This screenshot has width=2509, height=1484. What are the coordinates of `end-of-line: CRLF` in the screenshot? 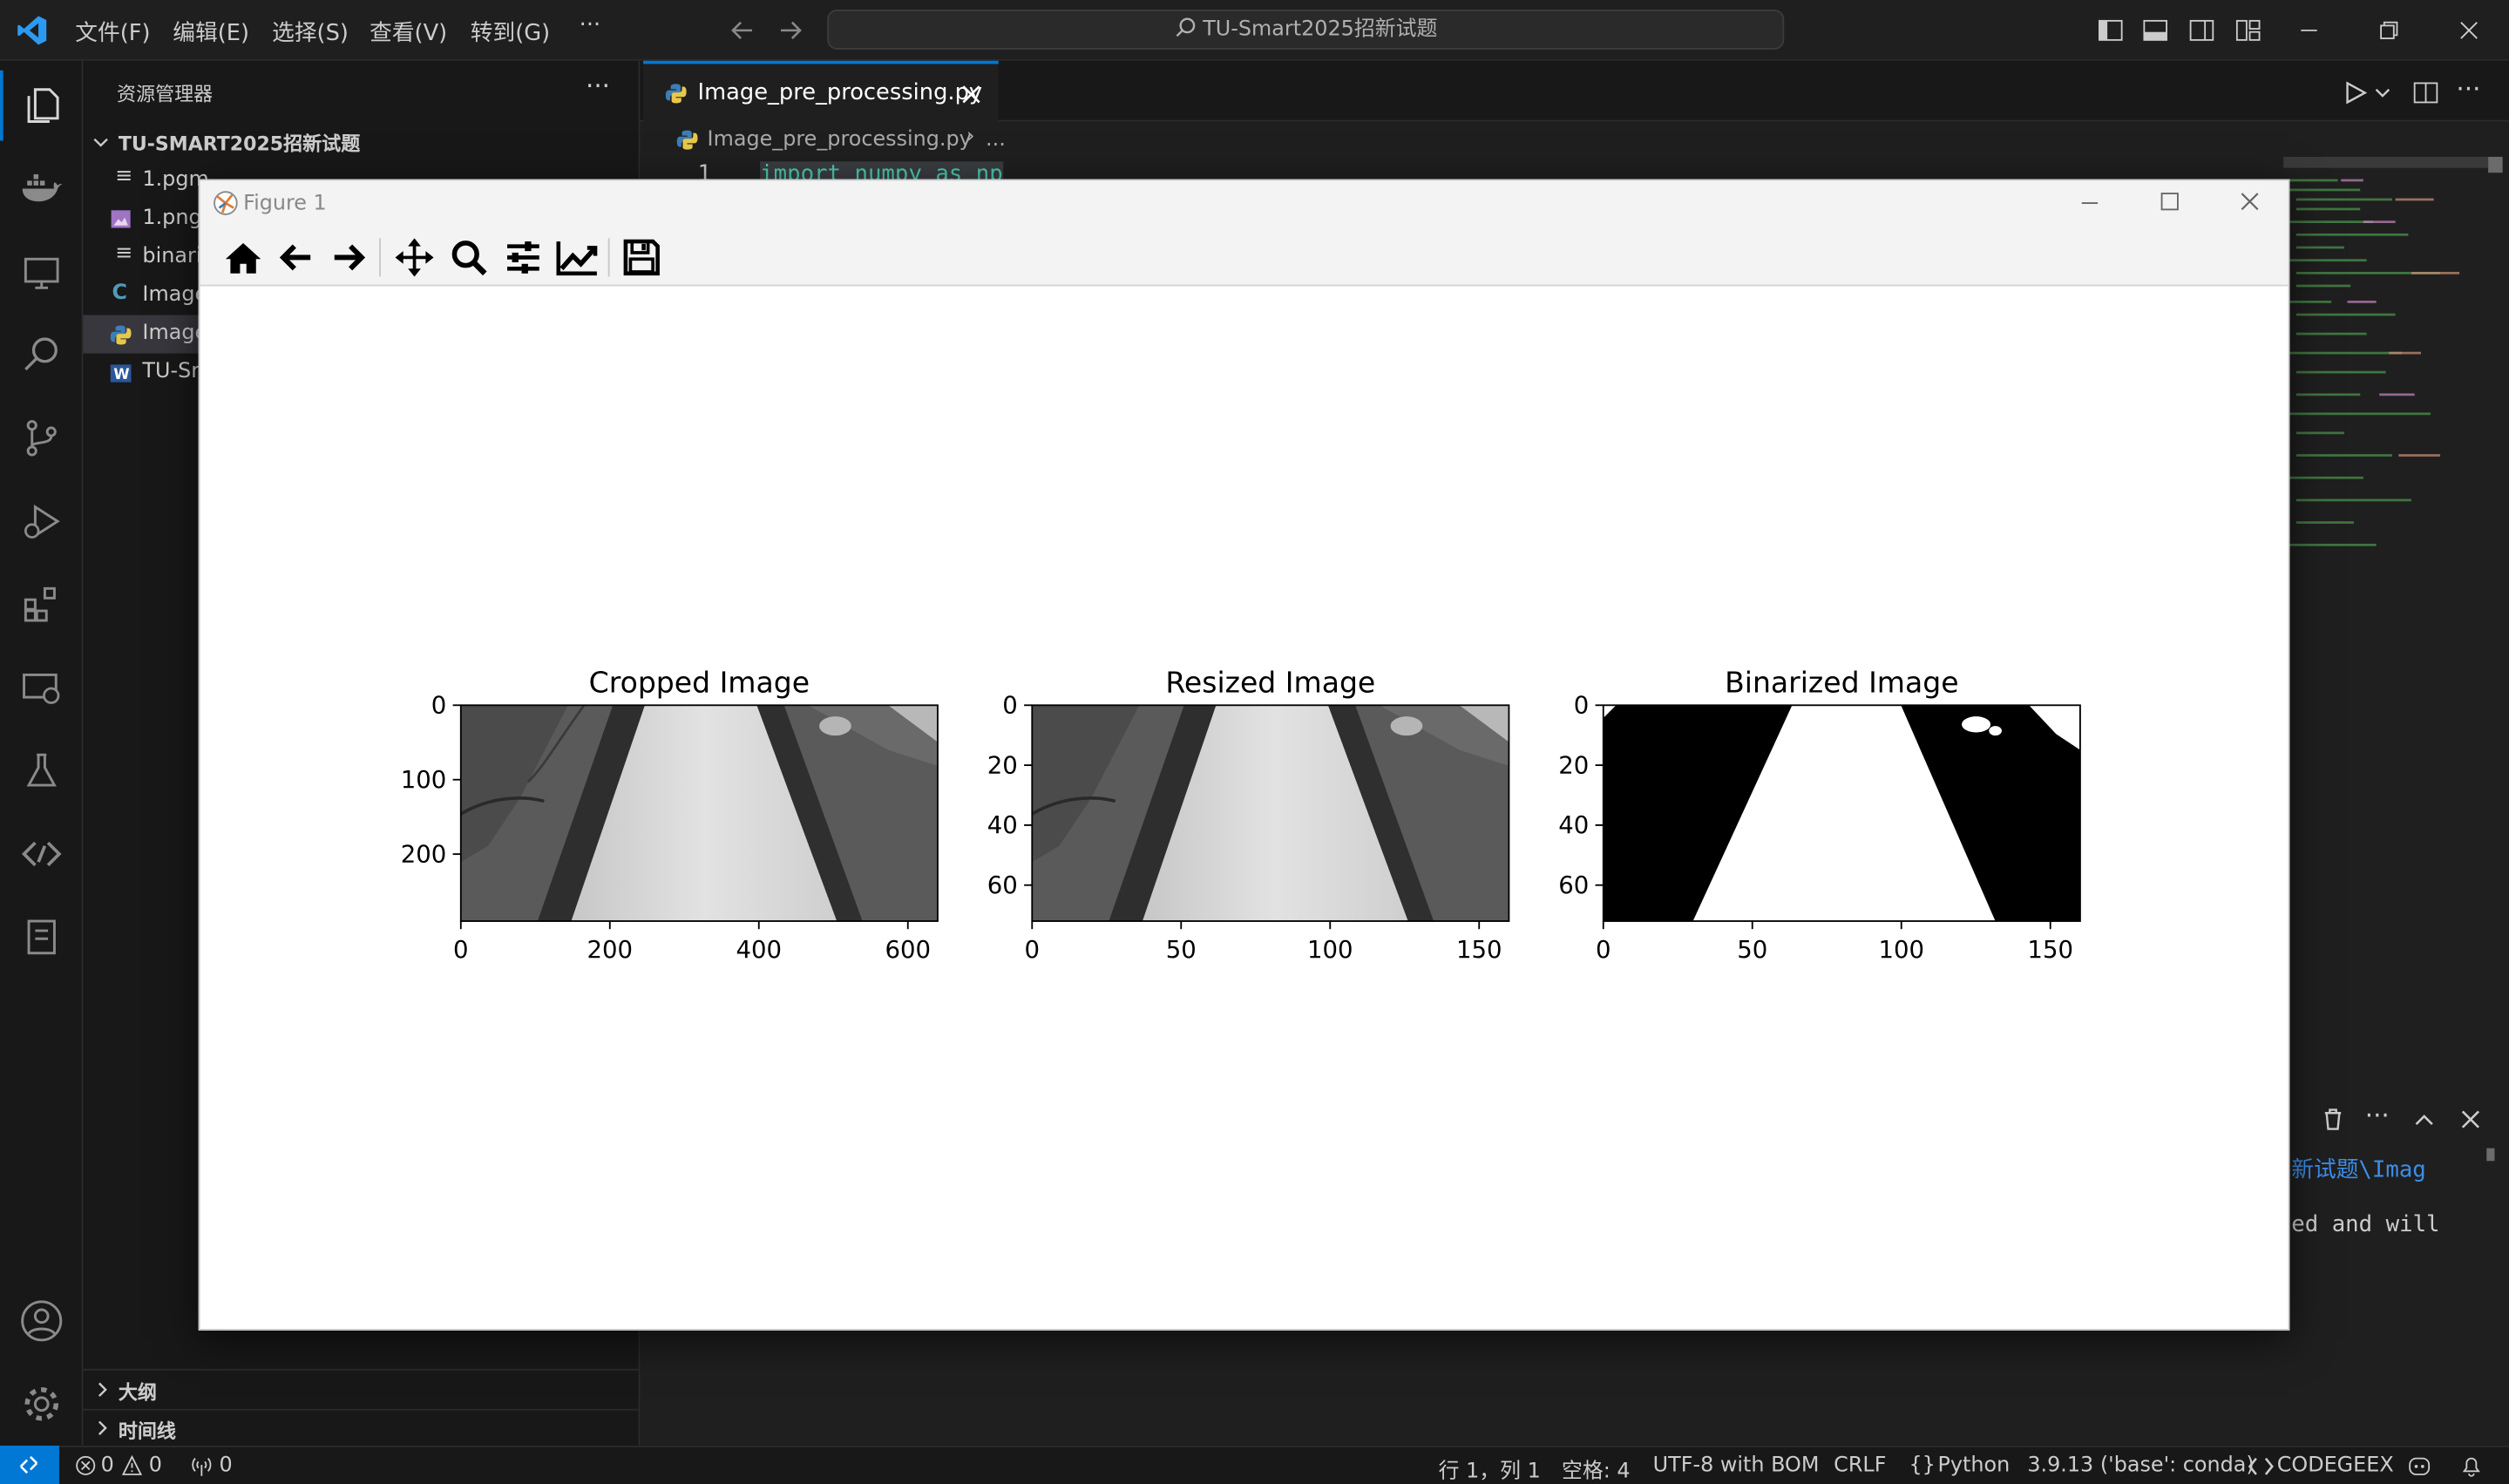 It's located at (1860, 1466).